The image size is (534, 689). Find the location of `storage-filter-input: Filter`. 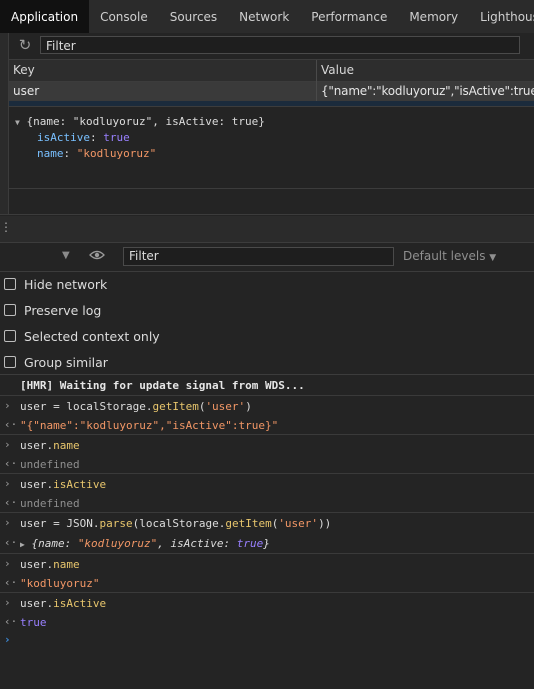

storage-filter-input: Filter is located at coordinates (280, 45).